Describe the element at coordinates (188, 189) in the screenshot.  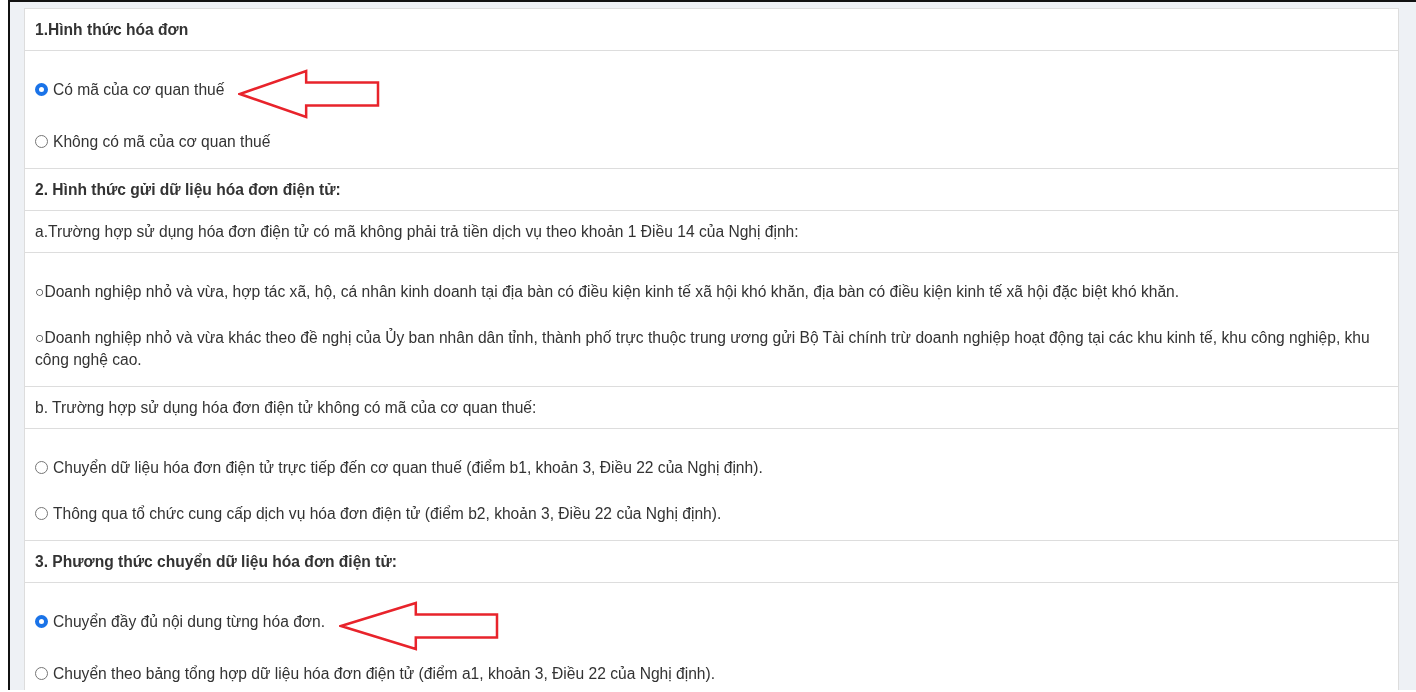
I see `section-heading: 2. Hình thức gửi dữ liệu hóa đơn điện tử:` at that location.